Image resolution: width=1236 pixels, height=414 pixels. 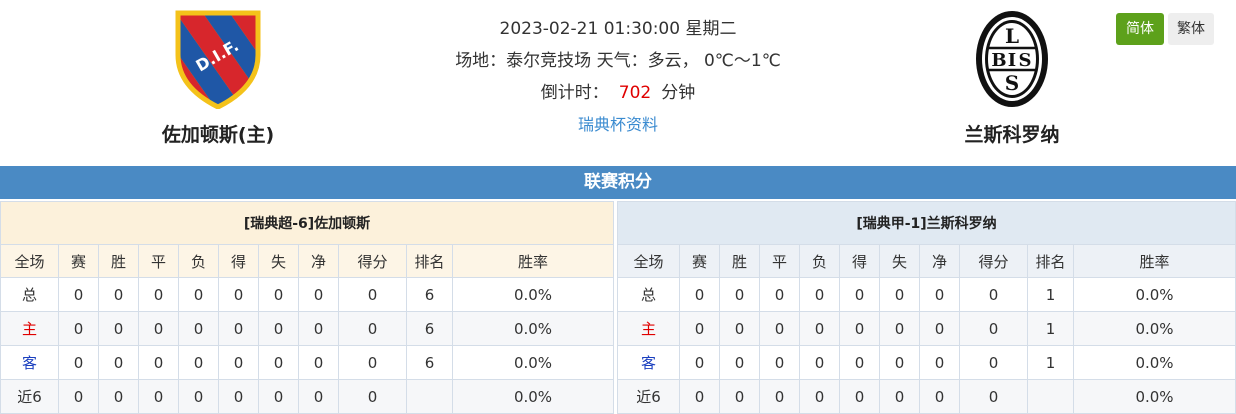 I want to click on col-header: 胜率, so click(x=533, y=261).